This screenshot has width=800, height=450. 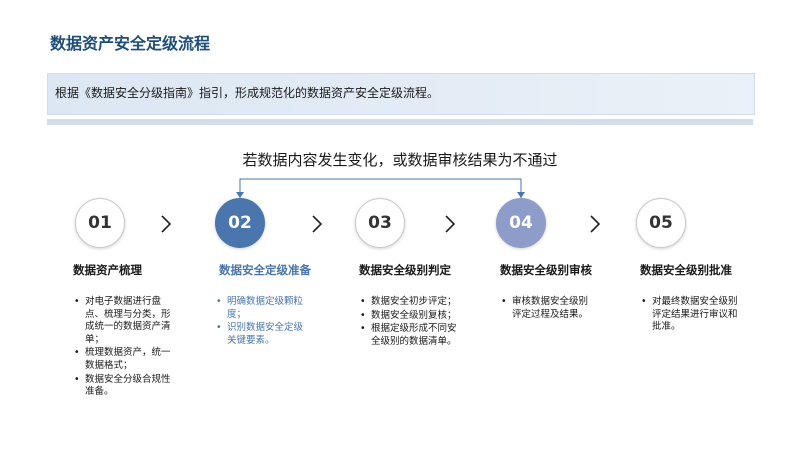 I want to click on step-number-badge: 03, so click(x=380, y=223).